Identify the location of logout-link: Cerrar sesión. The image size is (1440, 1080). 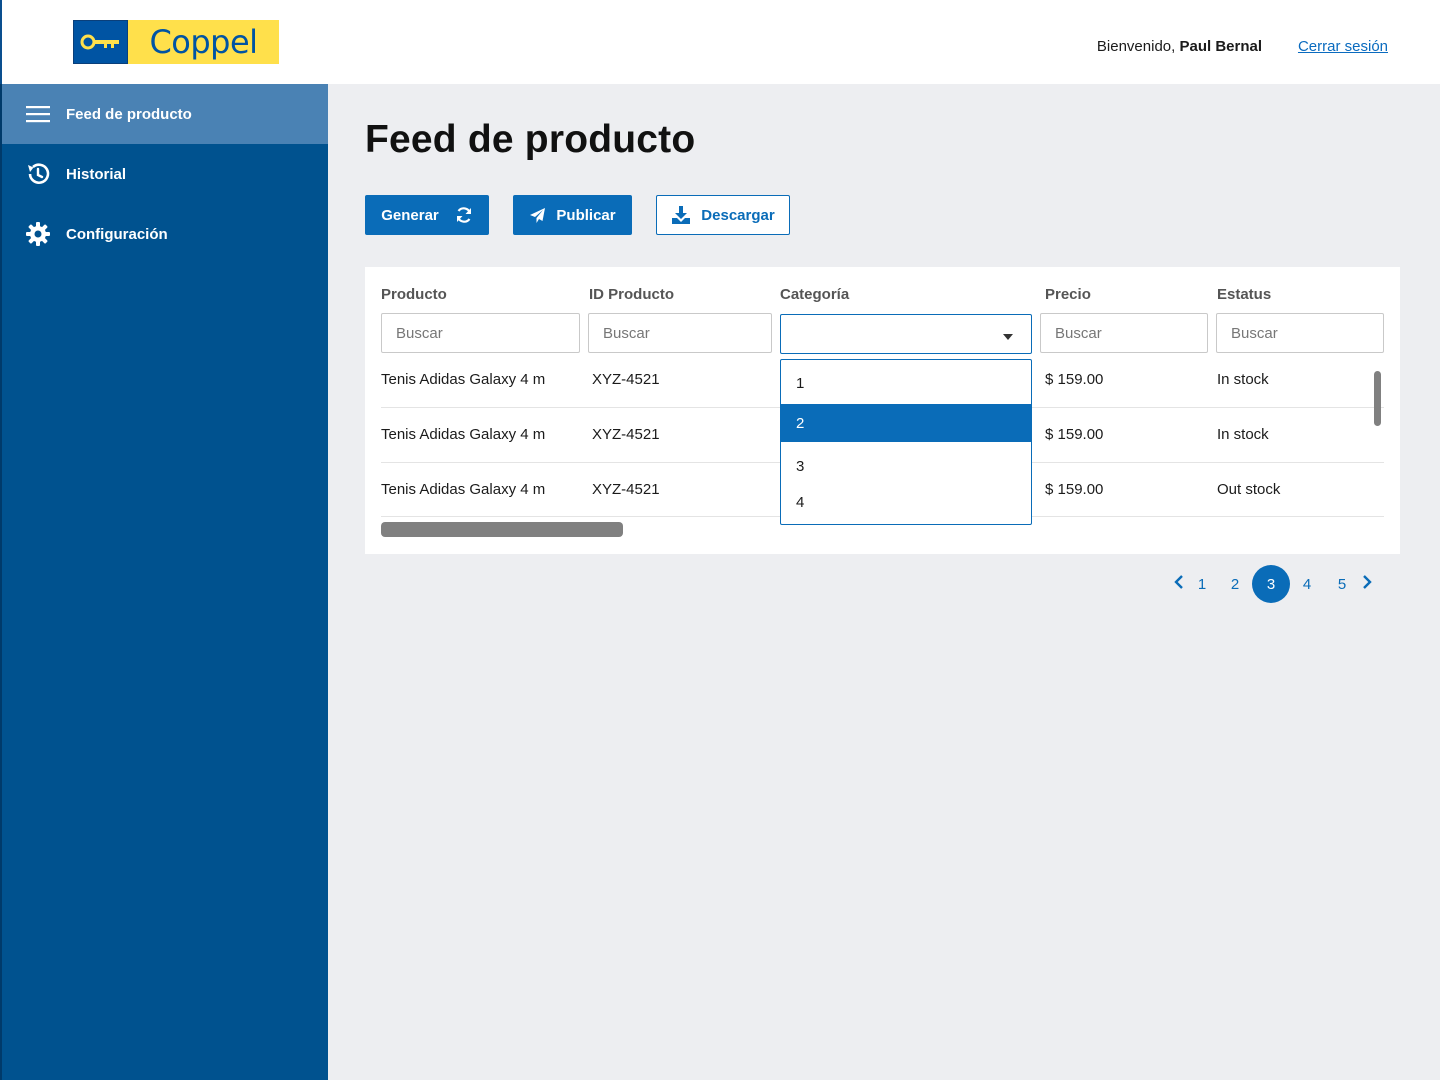
(1343, 46).